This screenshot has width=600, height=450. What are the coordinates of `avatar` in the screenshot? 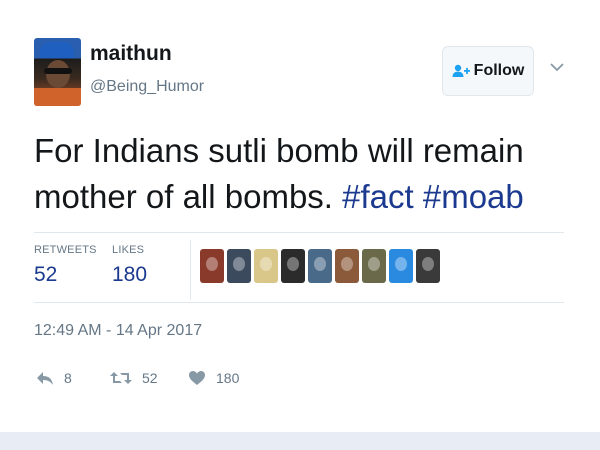 It's located at (57, 72).